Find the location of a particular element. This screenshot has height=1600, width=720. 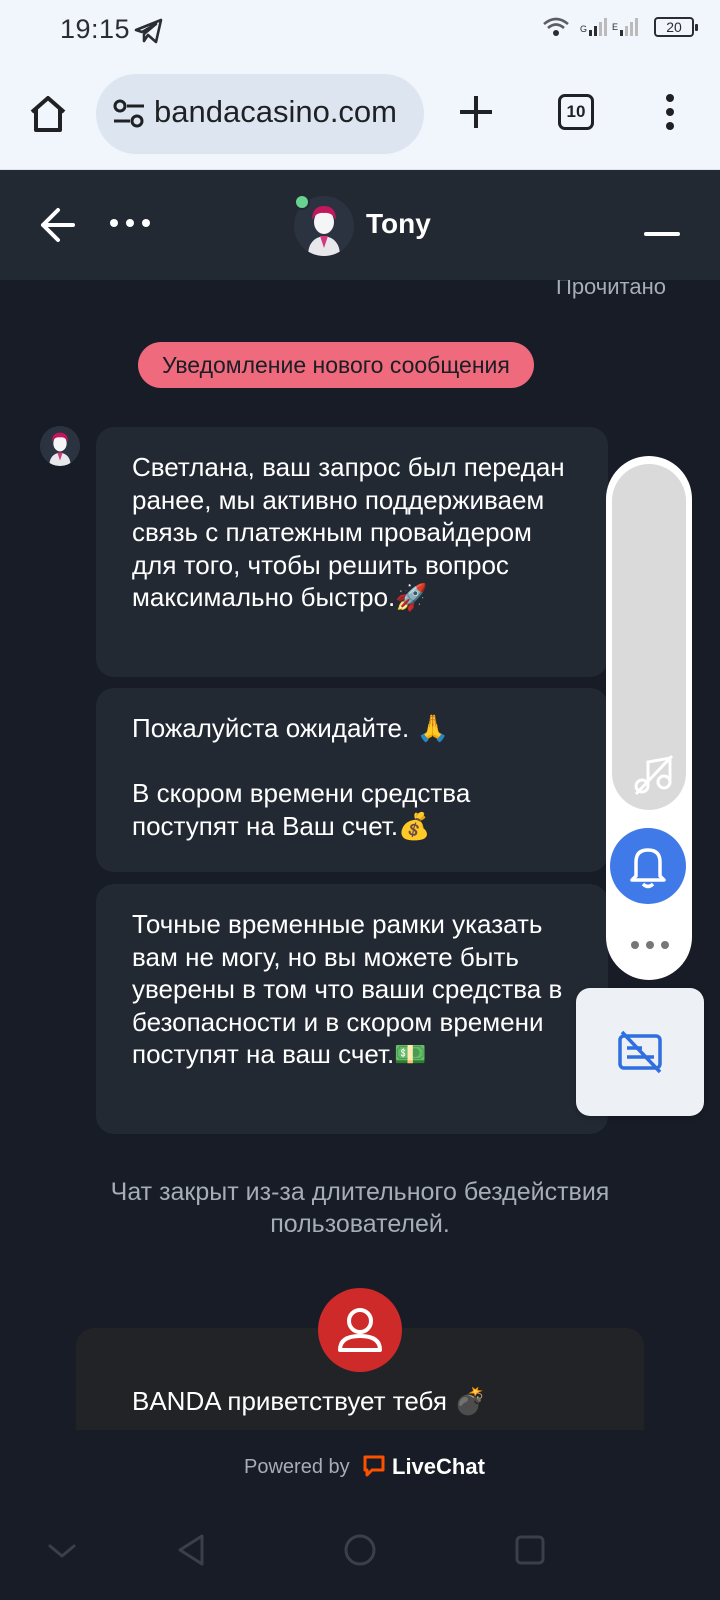

minimize-icon is located at coordinates (662, 234).